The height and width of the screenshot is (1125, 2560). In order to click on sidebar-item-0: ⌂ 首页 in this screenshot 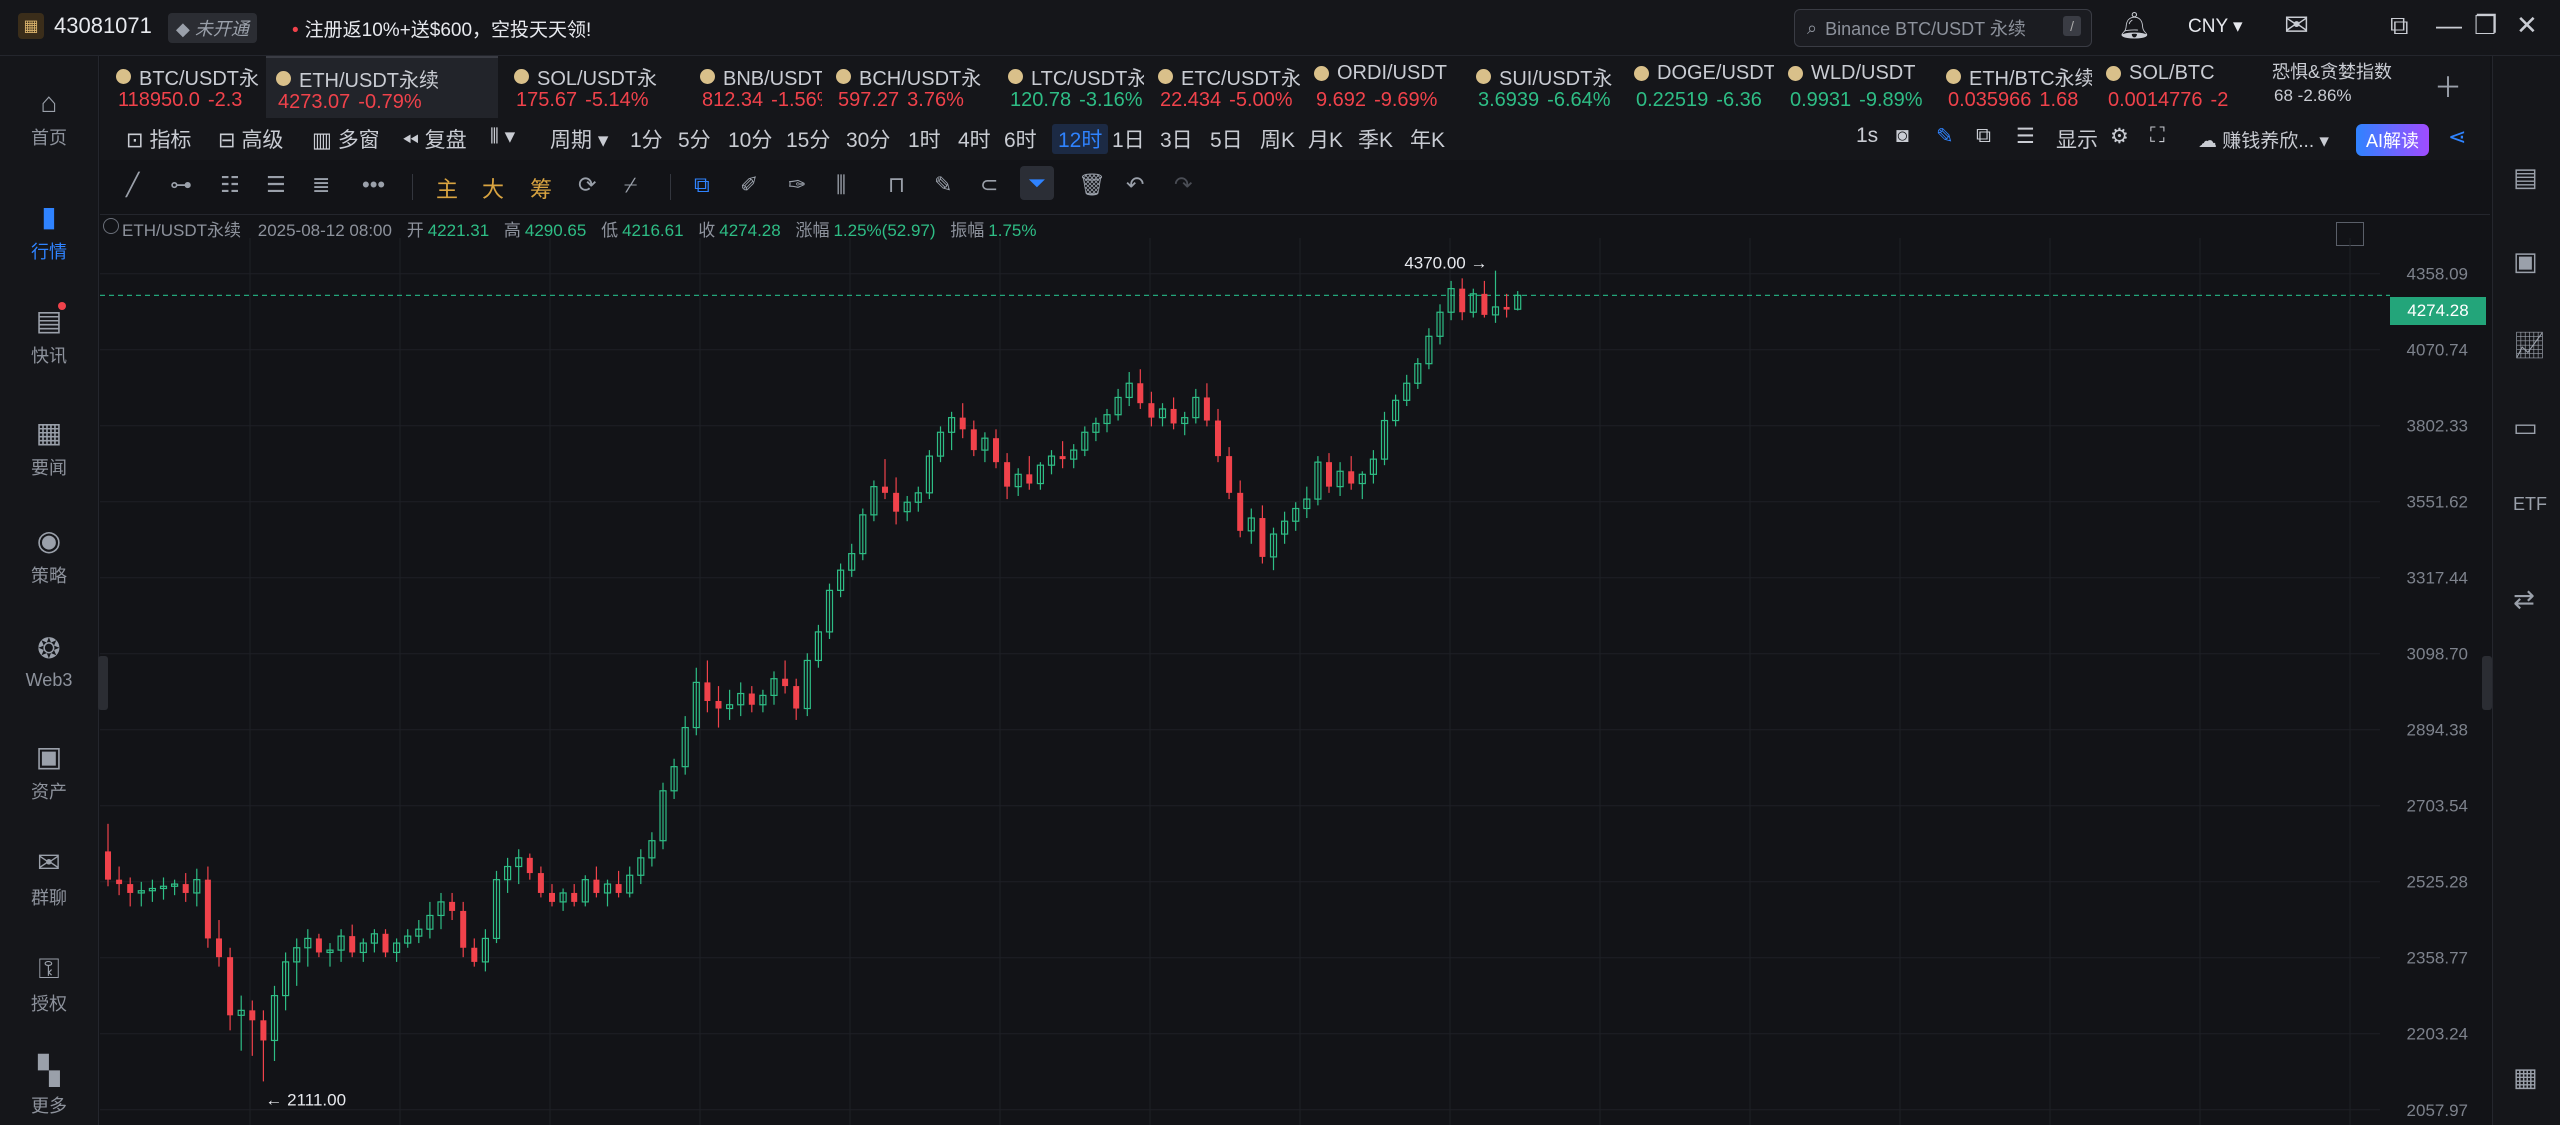, I will do `click(49, 118)`.